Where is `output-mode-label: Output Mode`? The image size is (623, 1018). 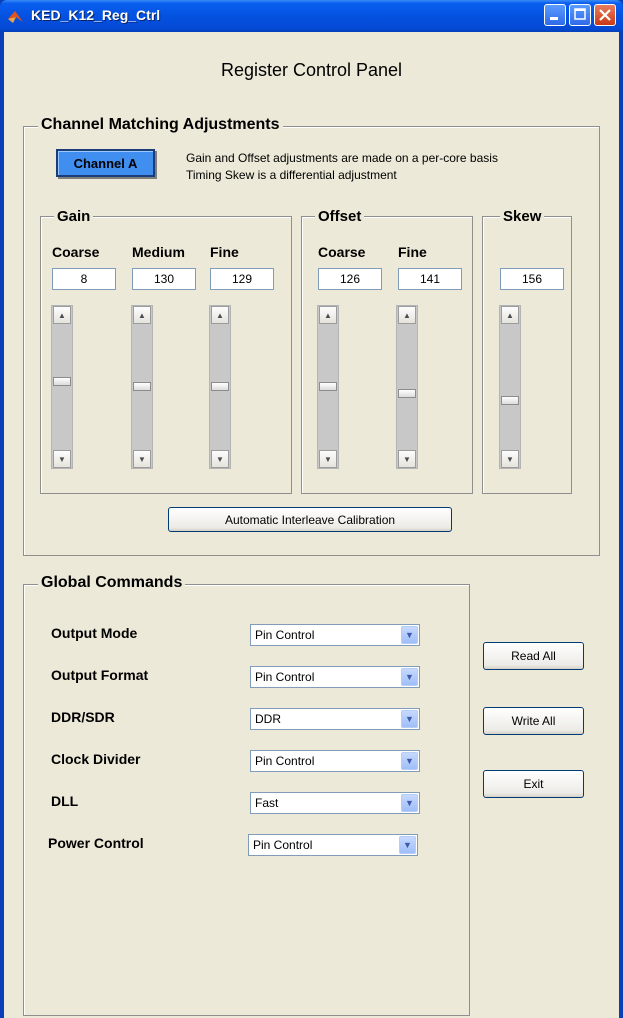 output-mode-label: Output Mode is located at coordinates (94, 633).